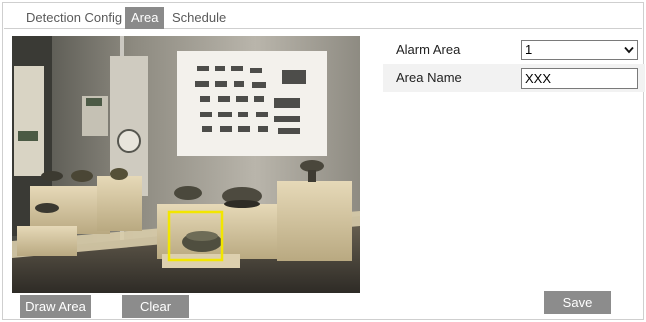 The image size is (646, 322). I want to click on alarm-area-label: Alarm Area, so click(428, 49).